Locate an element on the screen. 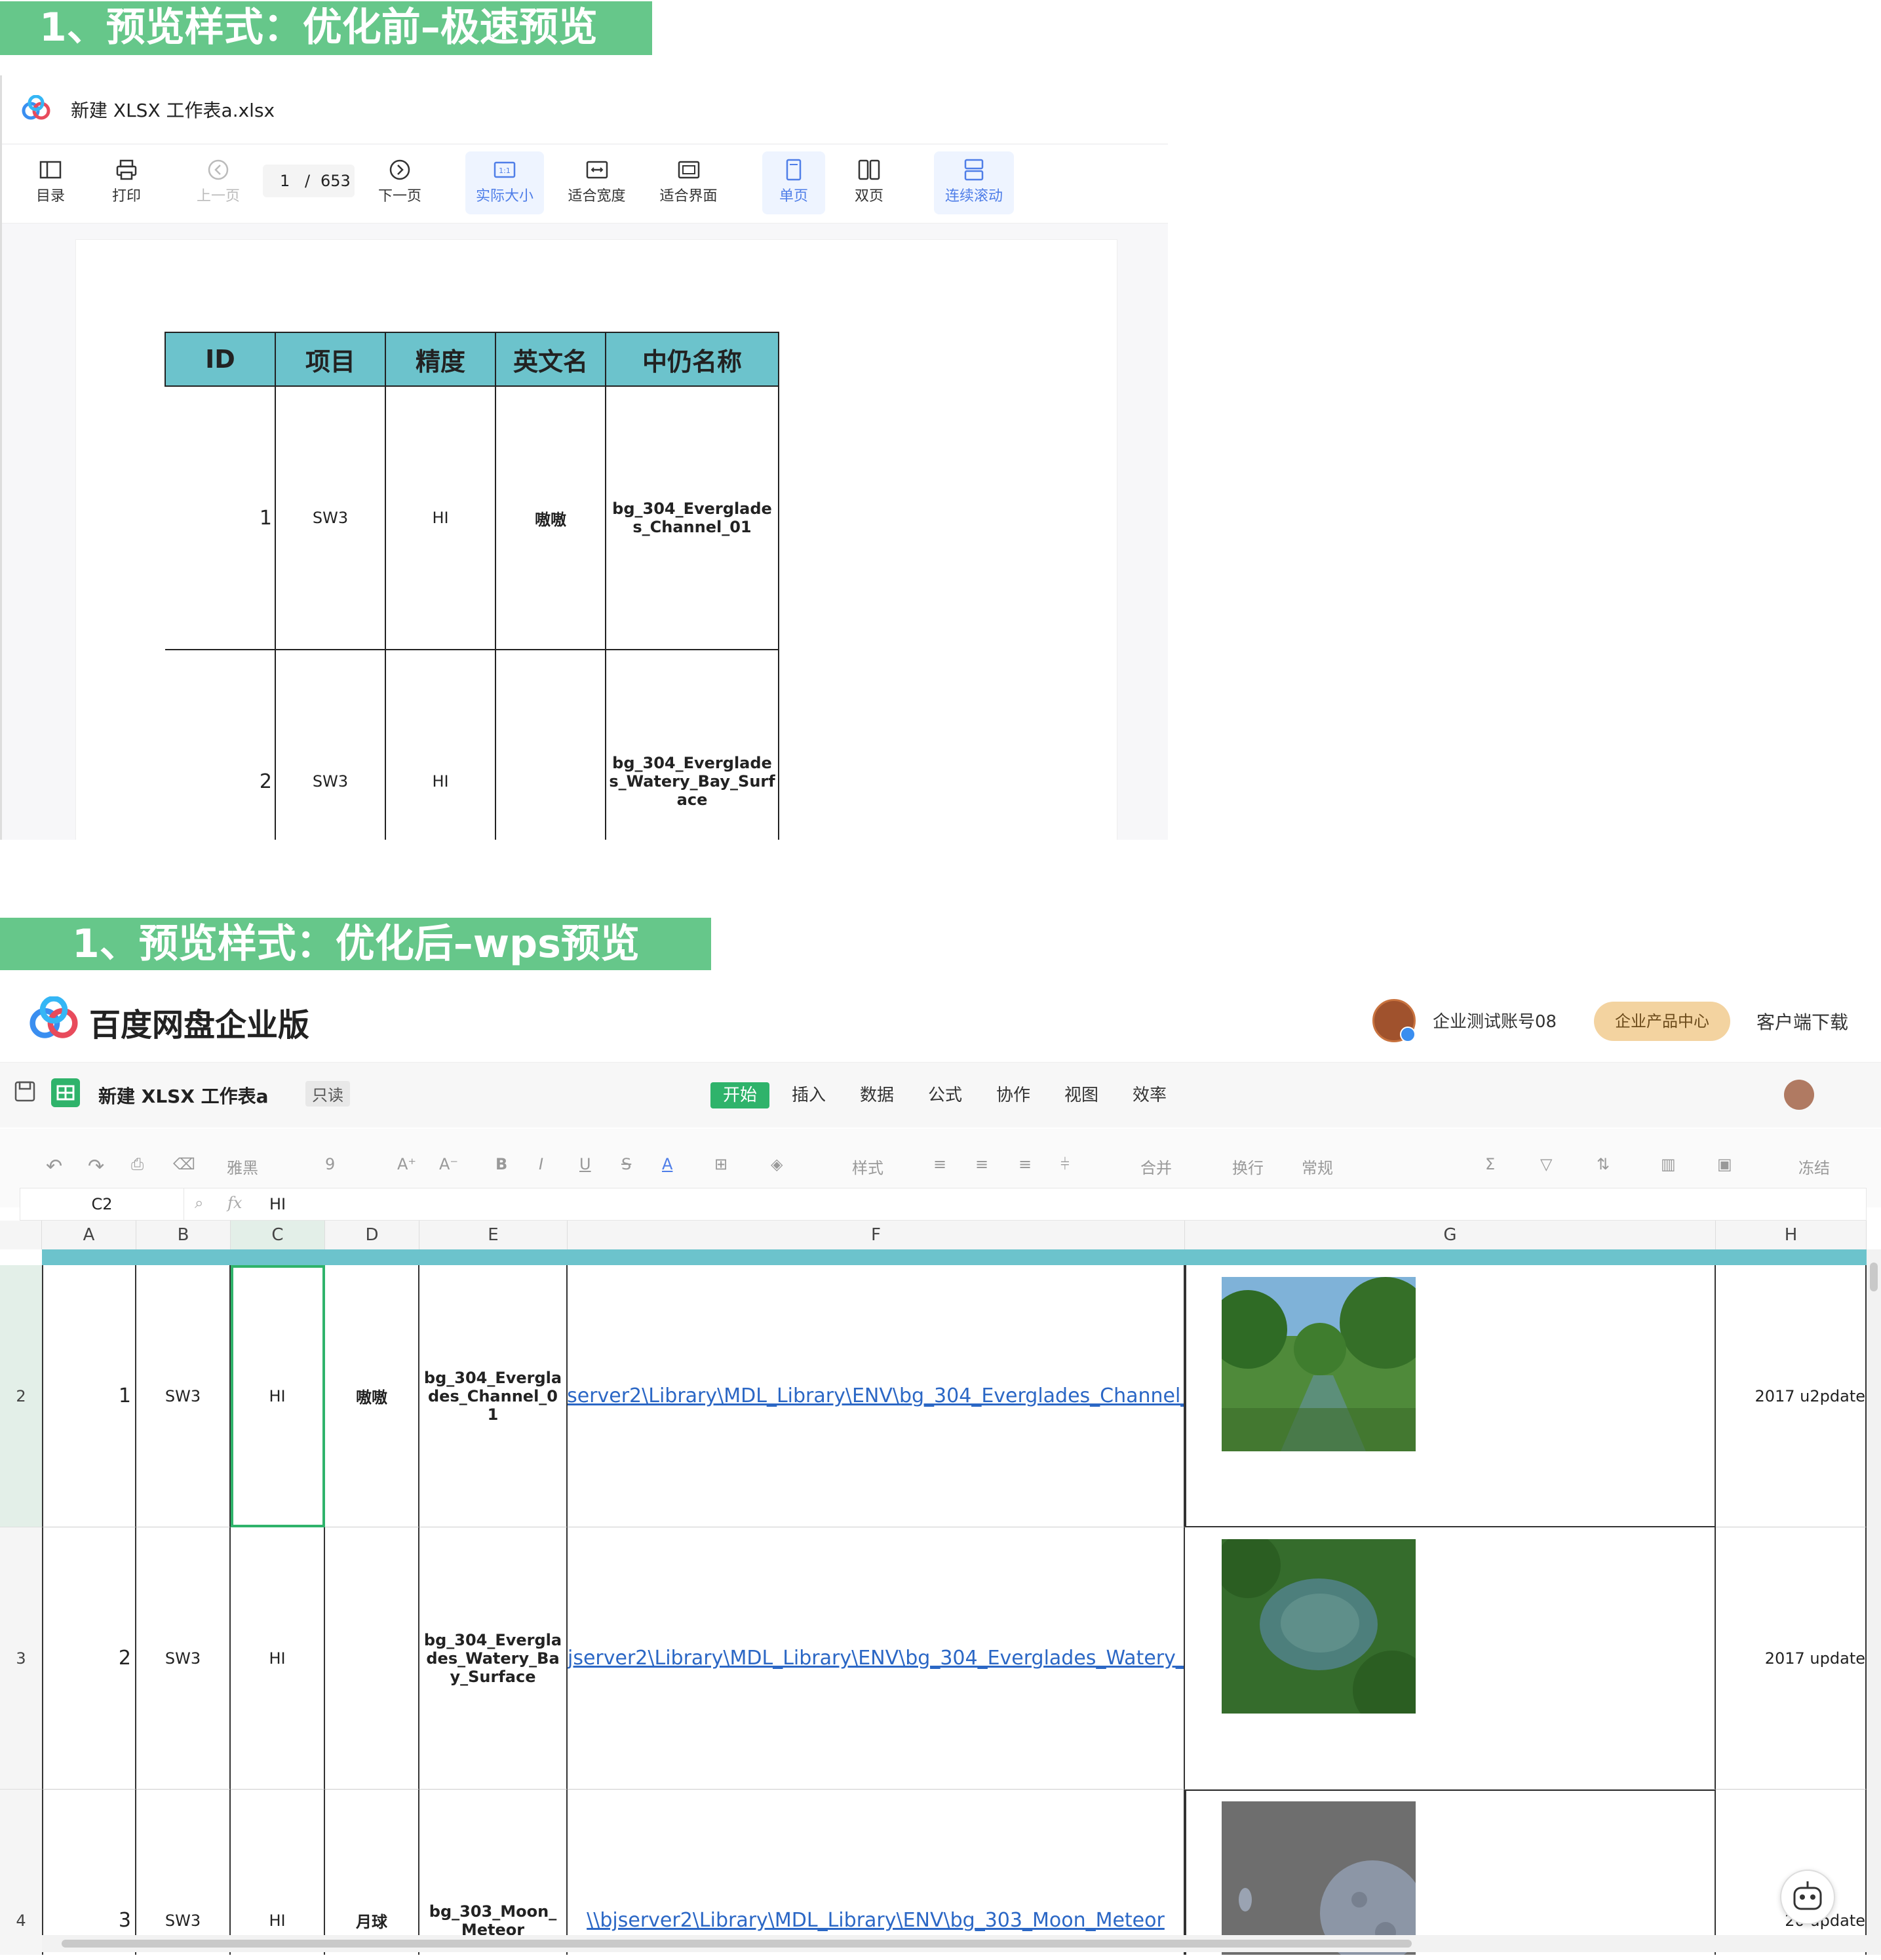 This screenshot has width=1881, height=1960. page-current-input: 1 is located at coordinates (285, 181).